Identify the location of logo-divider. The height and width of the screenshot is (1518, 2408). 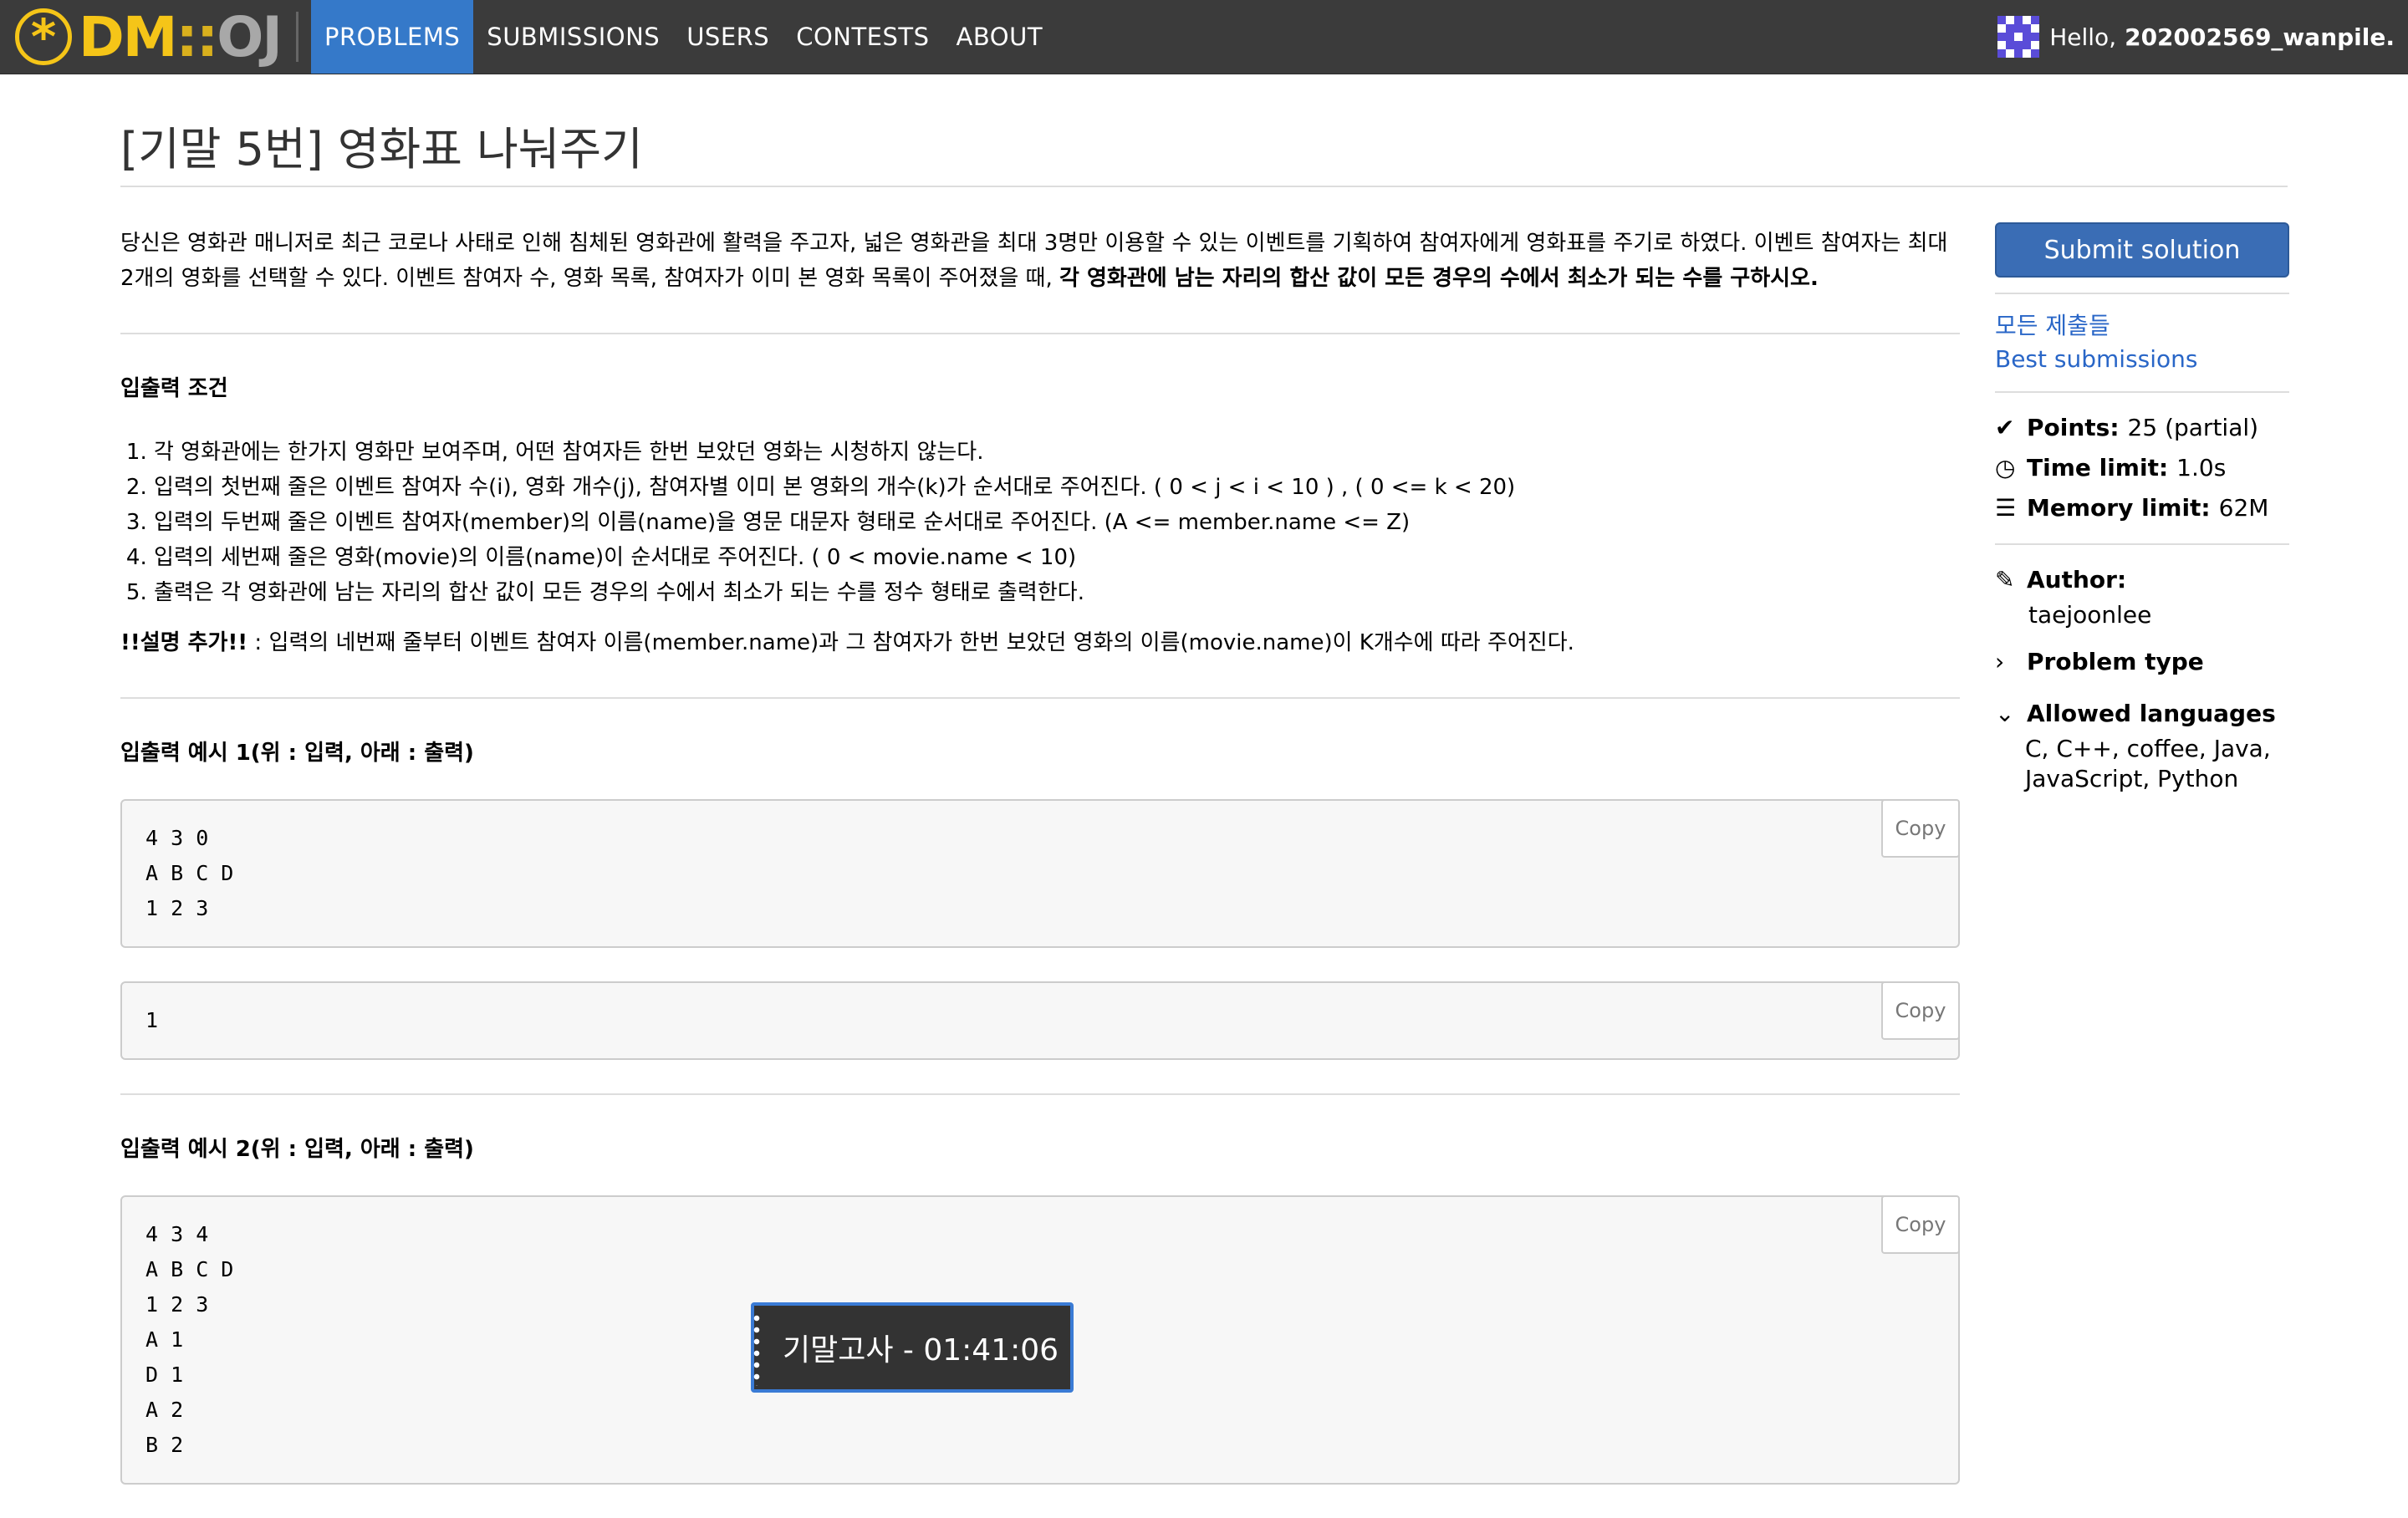
(297, 37).